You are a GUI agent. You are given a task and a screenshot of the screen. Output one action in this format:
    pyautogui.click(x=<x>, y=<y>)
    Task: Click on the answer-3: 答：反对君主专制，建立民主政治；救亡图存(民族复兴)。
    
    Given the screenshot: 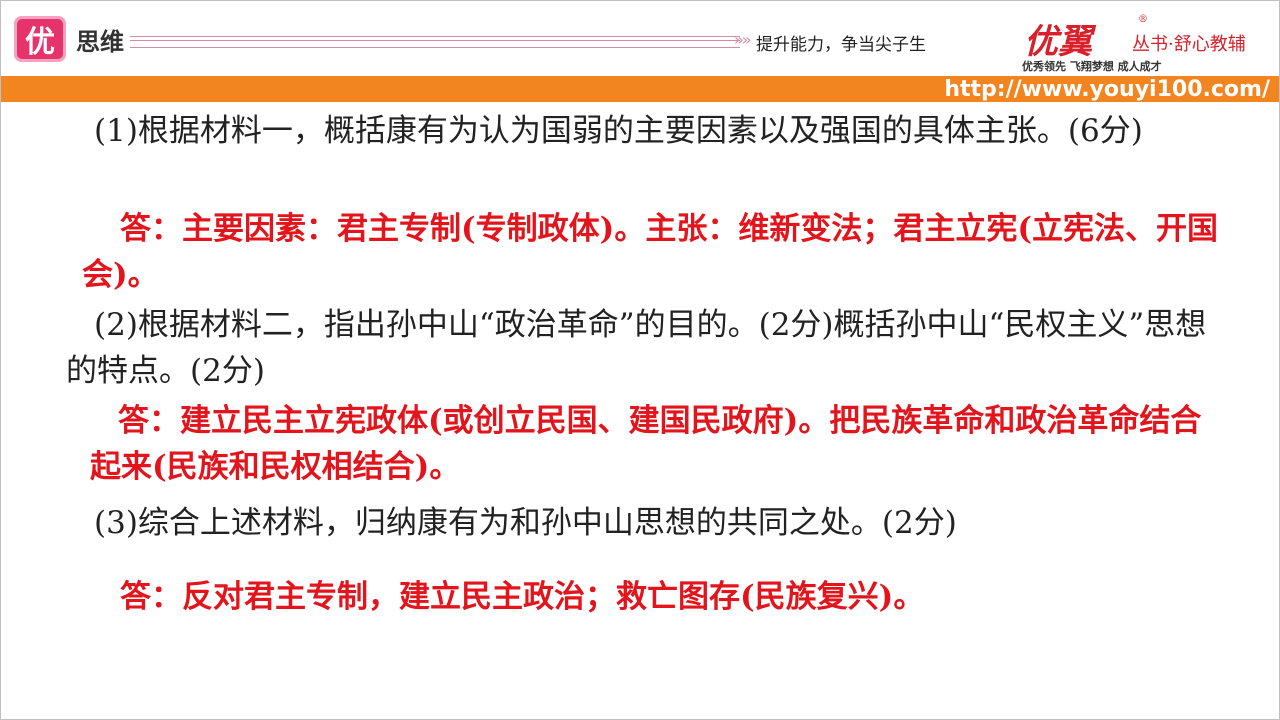 What is the action you would take?
    pyautogui.click(x=522, y=597)
    